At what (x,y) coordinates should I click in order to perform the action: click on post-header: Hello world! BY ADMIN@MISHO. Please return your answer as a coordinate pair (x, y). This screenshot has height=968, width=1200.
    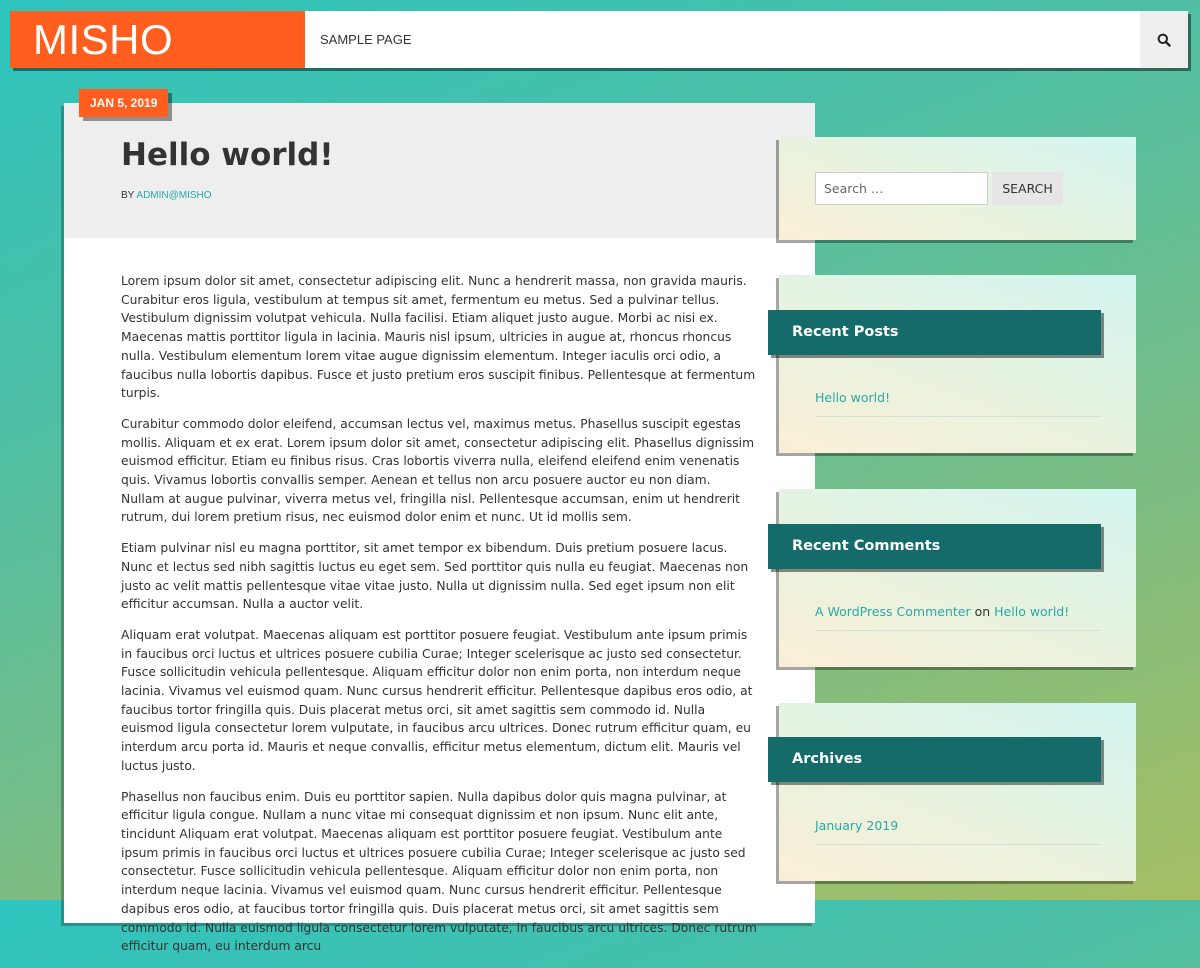
    Looking at the image, I should click on (439, 170).